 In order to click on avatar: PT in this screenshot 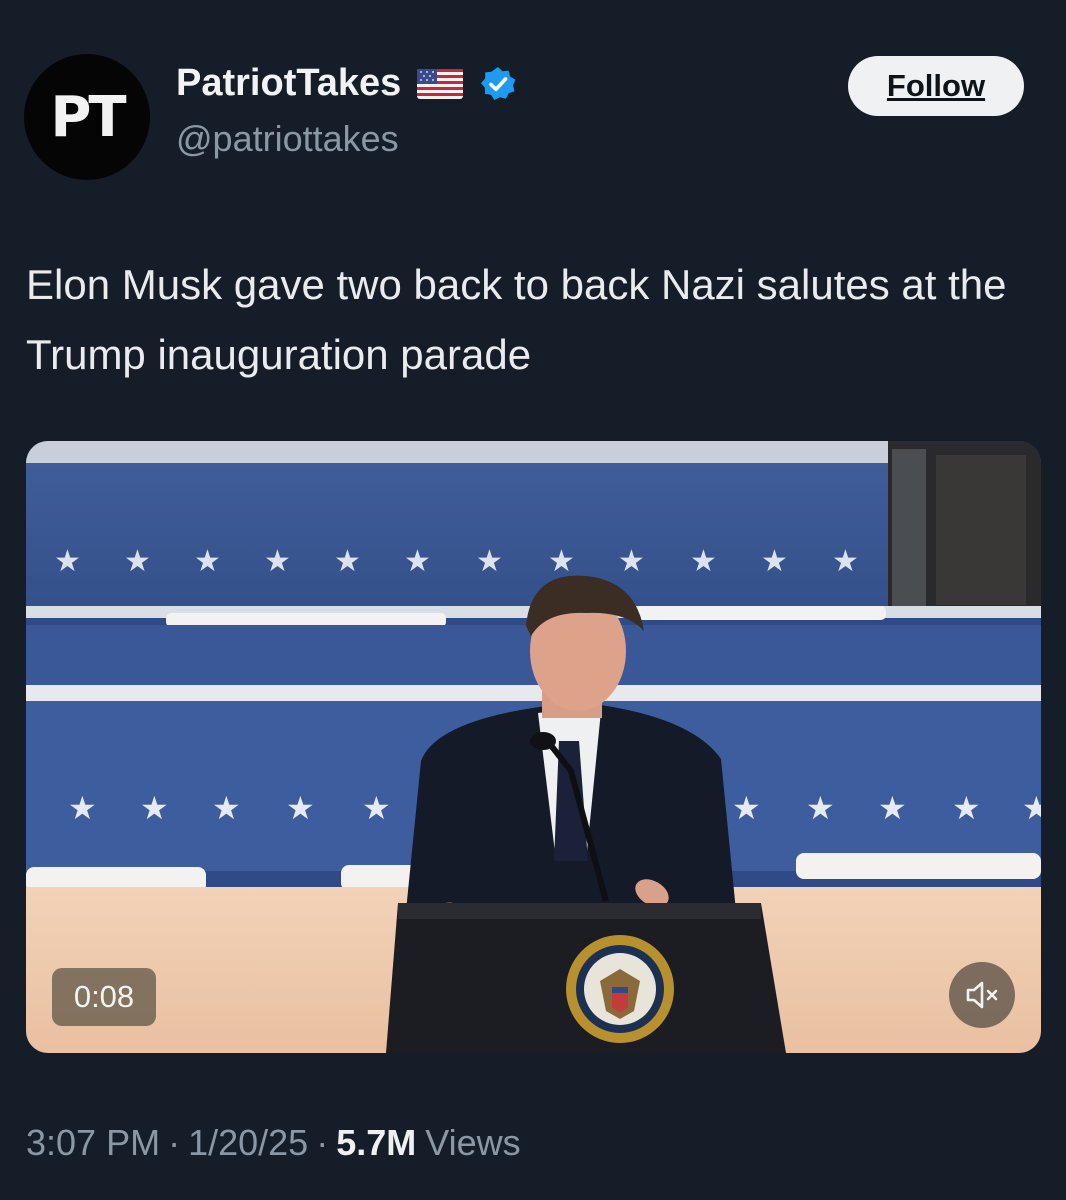, I will do `click(87, 117)`.